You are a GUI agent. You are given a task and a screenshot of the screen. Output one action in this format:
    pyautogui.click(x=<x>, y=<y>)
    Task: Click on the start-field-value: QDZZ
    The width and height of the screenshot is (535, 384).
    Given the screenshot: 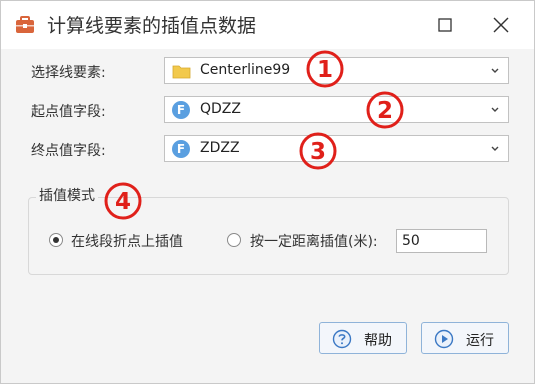 What is the action you would take?
    pyautogui.click(x=220, y=109)
    